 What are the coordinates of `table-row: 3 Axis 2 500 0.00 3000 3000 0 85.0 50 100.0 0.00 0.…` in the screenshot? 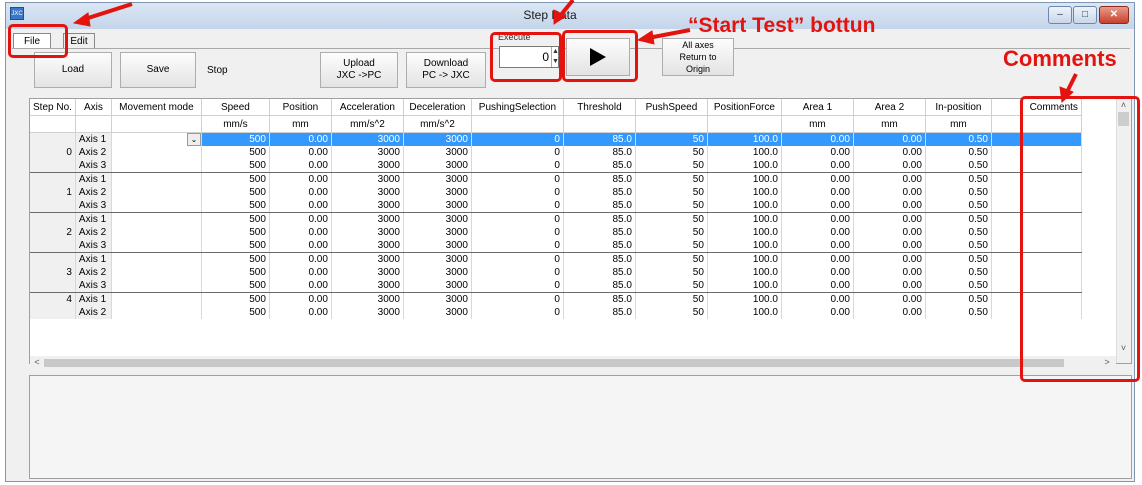 It's located at (556, 272).